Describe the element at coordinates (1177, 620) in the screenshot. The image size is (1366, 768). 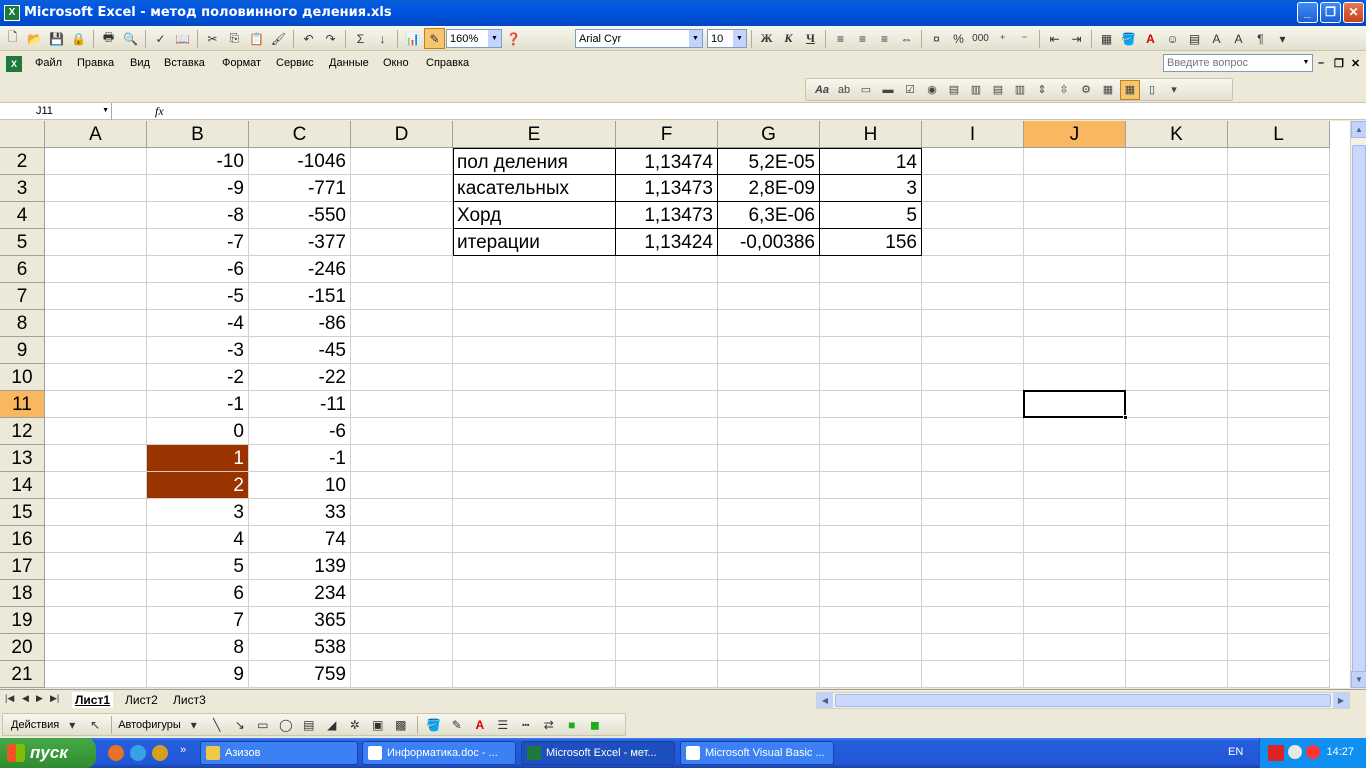
I see `cell-k19` at that location.